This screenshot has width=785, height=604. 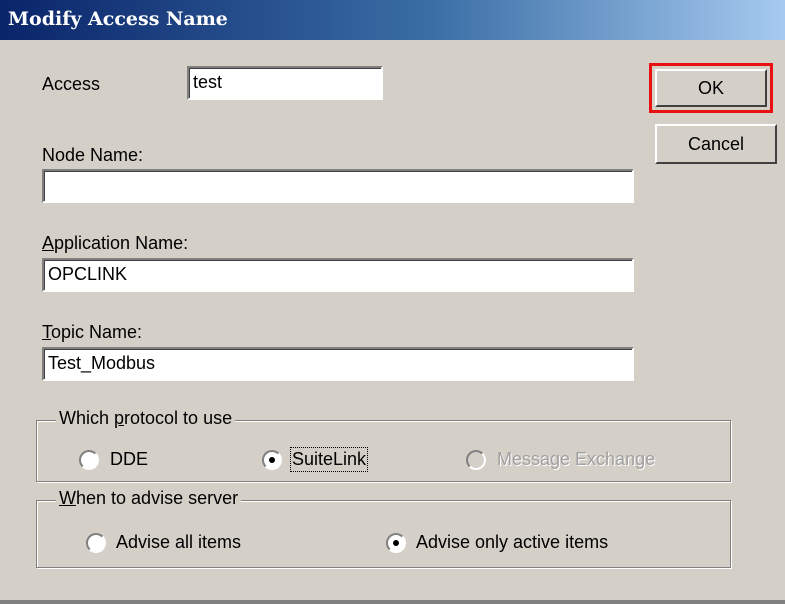 I want to click on topic-name-label: Topic Name:, so click(x=92, y=332).